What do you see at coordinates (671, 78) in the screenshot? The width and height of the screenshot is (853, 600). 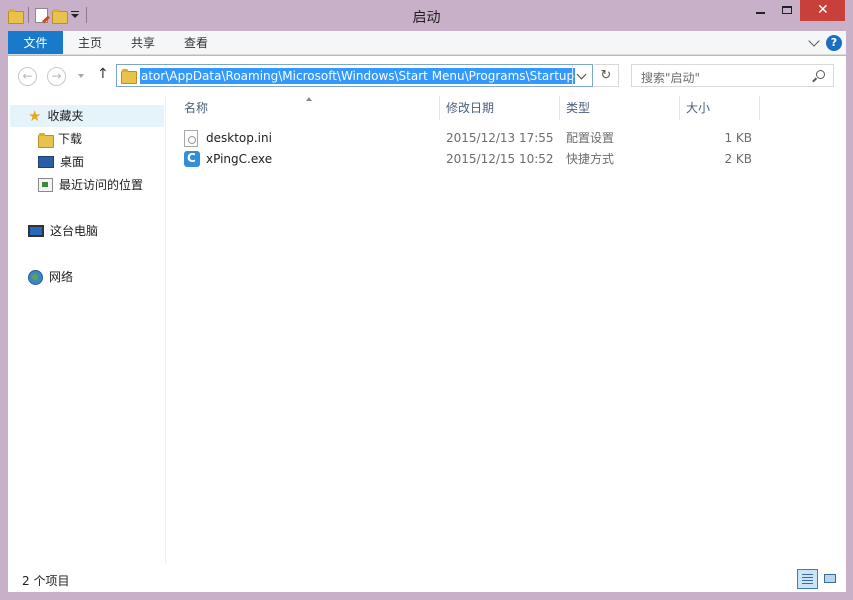 I see `search-placeholder: 搜索"启动"` at bounding box center [671, 78].